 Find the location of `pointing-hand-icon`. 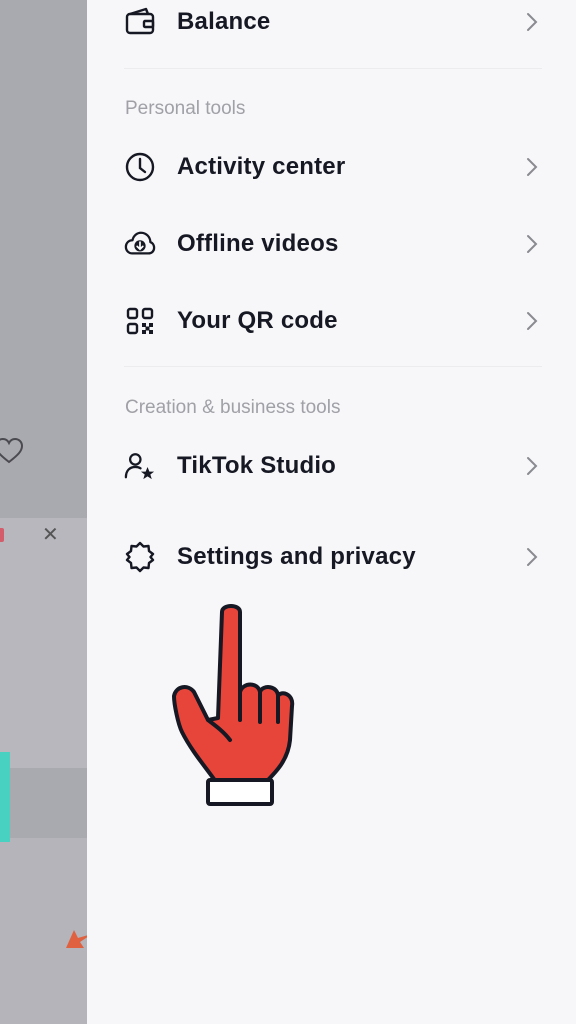

pointing-hand-icon is located at coordinates (233, 705).